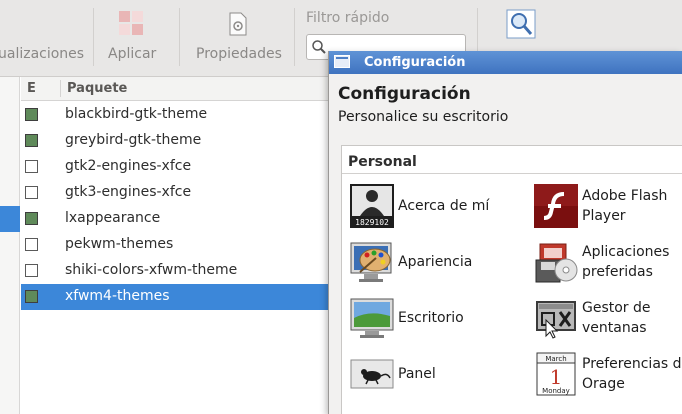 The image size is (682, 414). I want to click on apply-button: Aplicar, so click(132, 54).